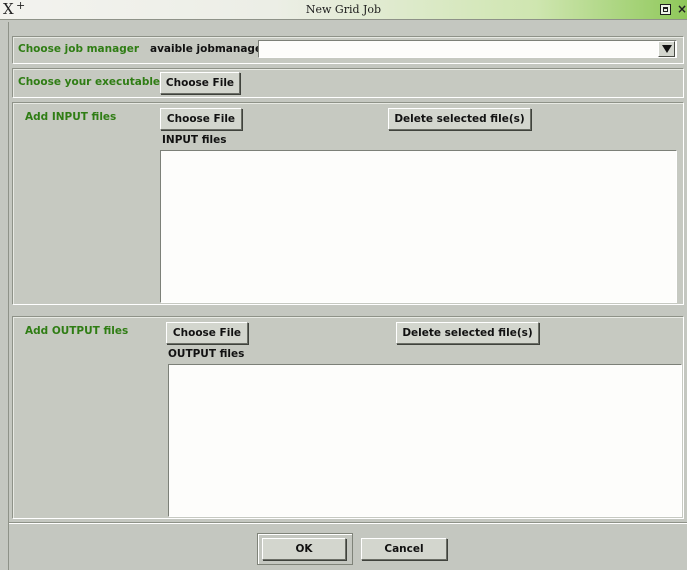 This screenshot has width=687, height=570. What do you see at coordinates (201, 119) in the screenshot?
I see `input-choose-file-button: Choose File` at bounding box center [201, 119].